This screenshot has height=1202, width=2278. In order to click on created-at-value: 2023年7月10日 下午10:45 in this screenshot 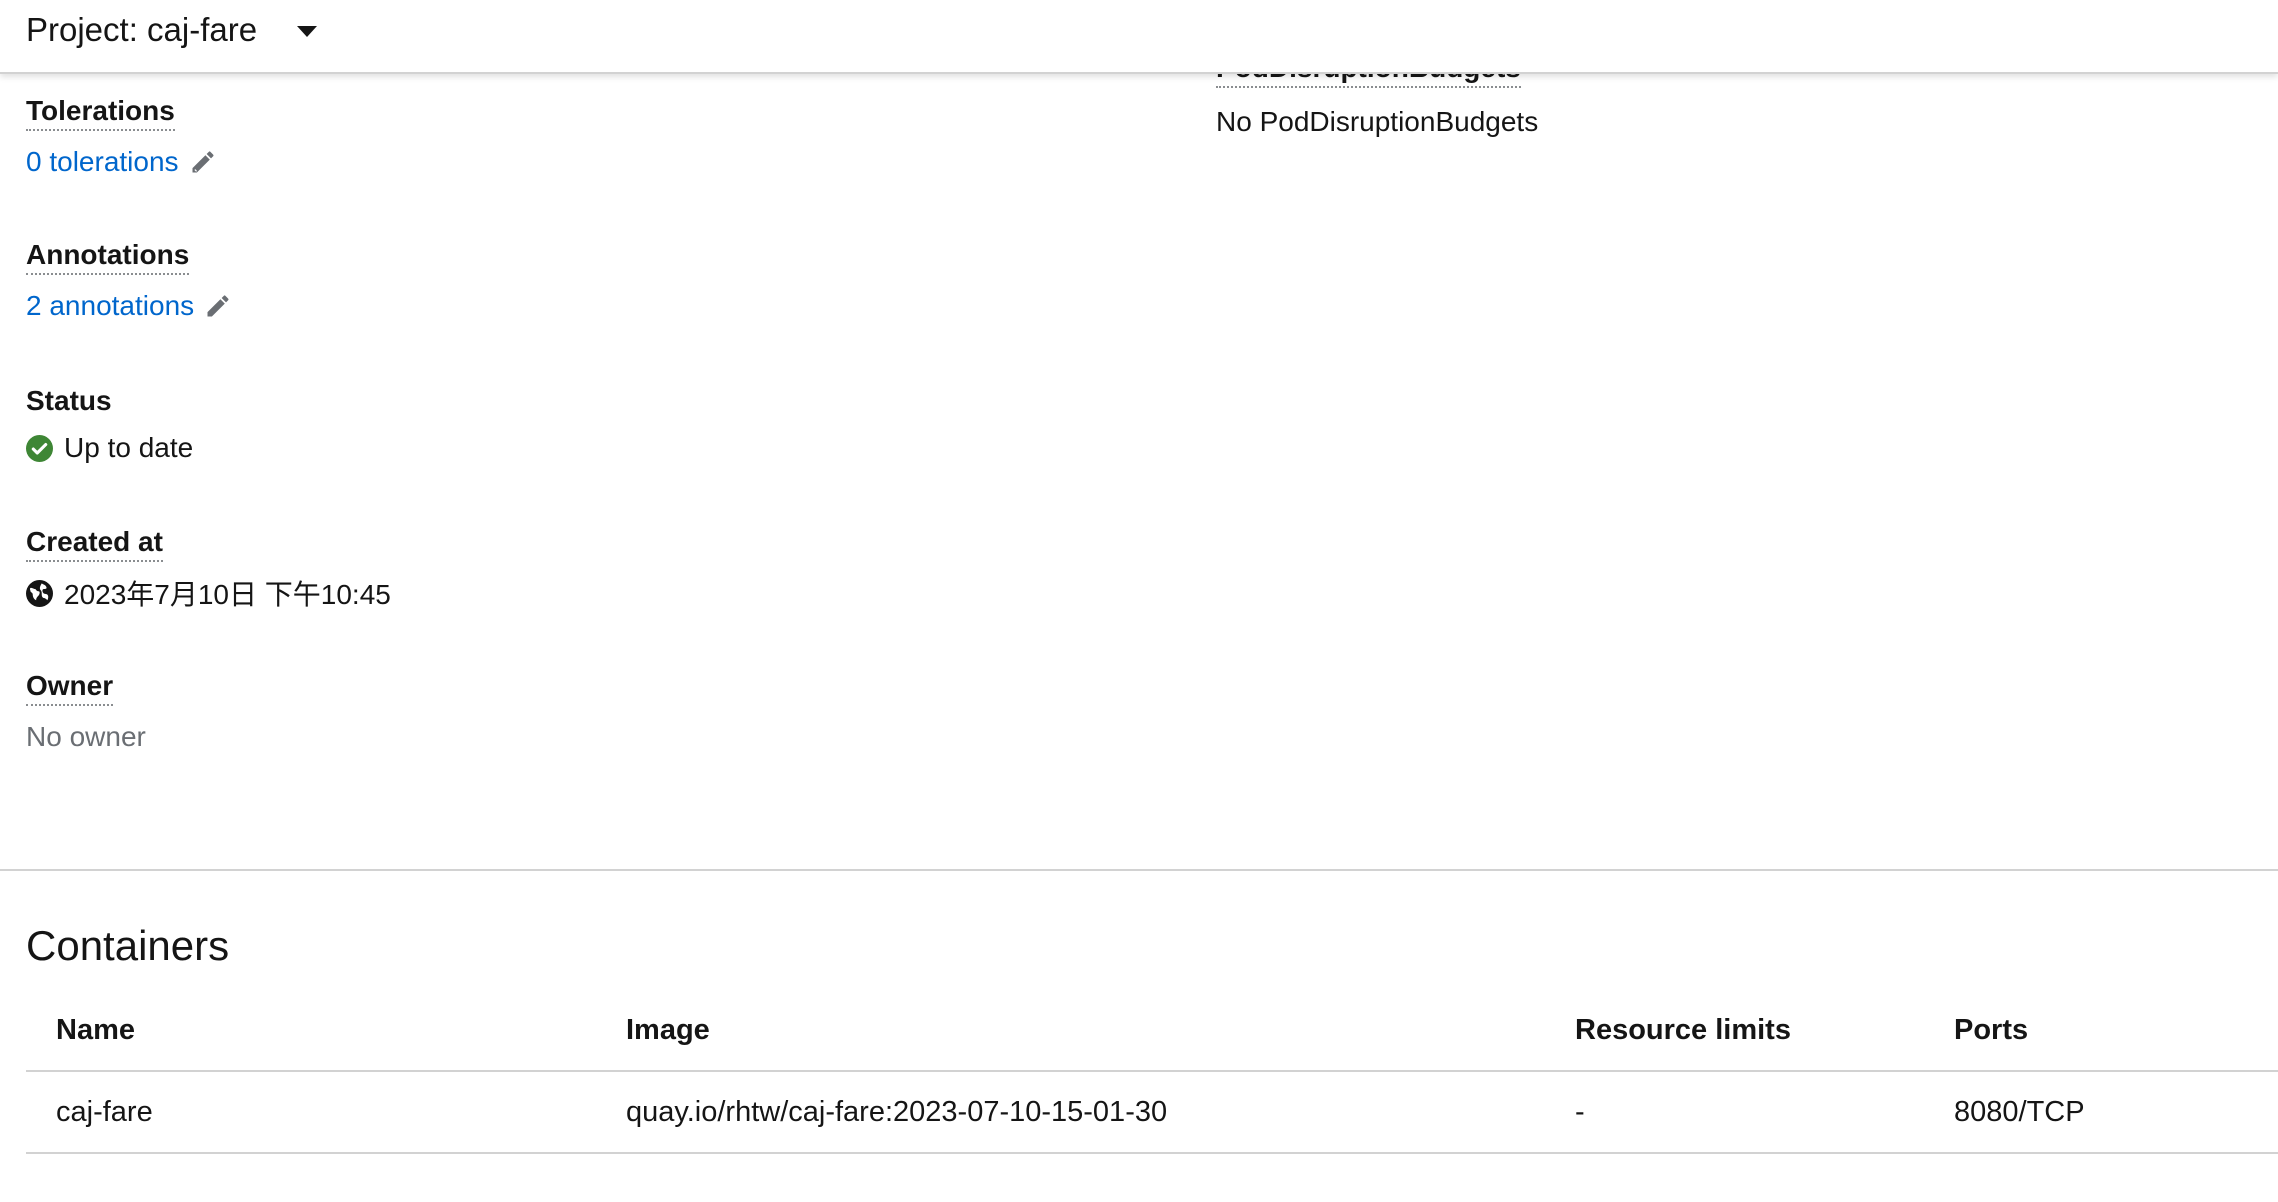, I will do `click(208, 593)`.